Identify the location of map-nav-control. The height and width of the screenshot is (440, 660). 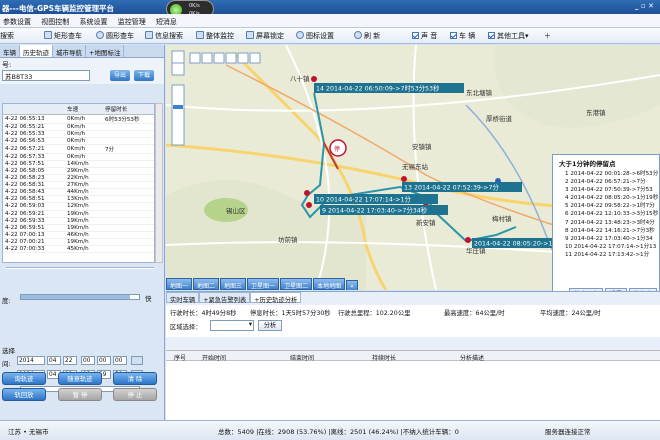
(178, 98).